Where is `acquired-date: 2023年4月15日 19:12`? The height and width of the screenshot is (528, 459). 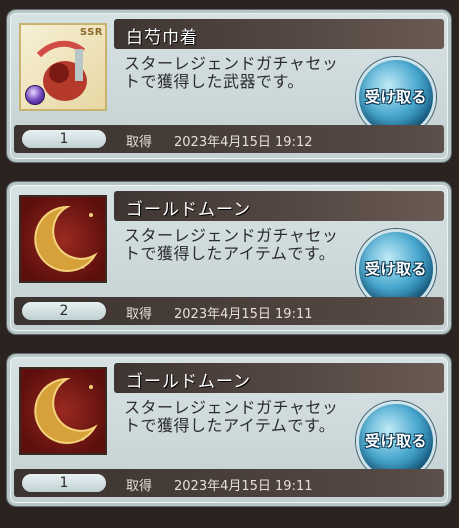
acquired-date: 2023年4月15日 19:12 is located at coordinates (243, 142).